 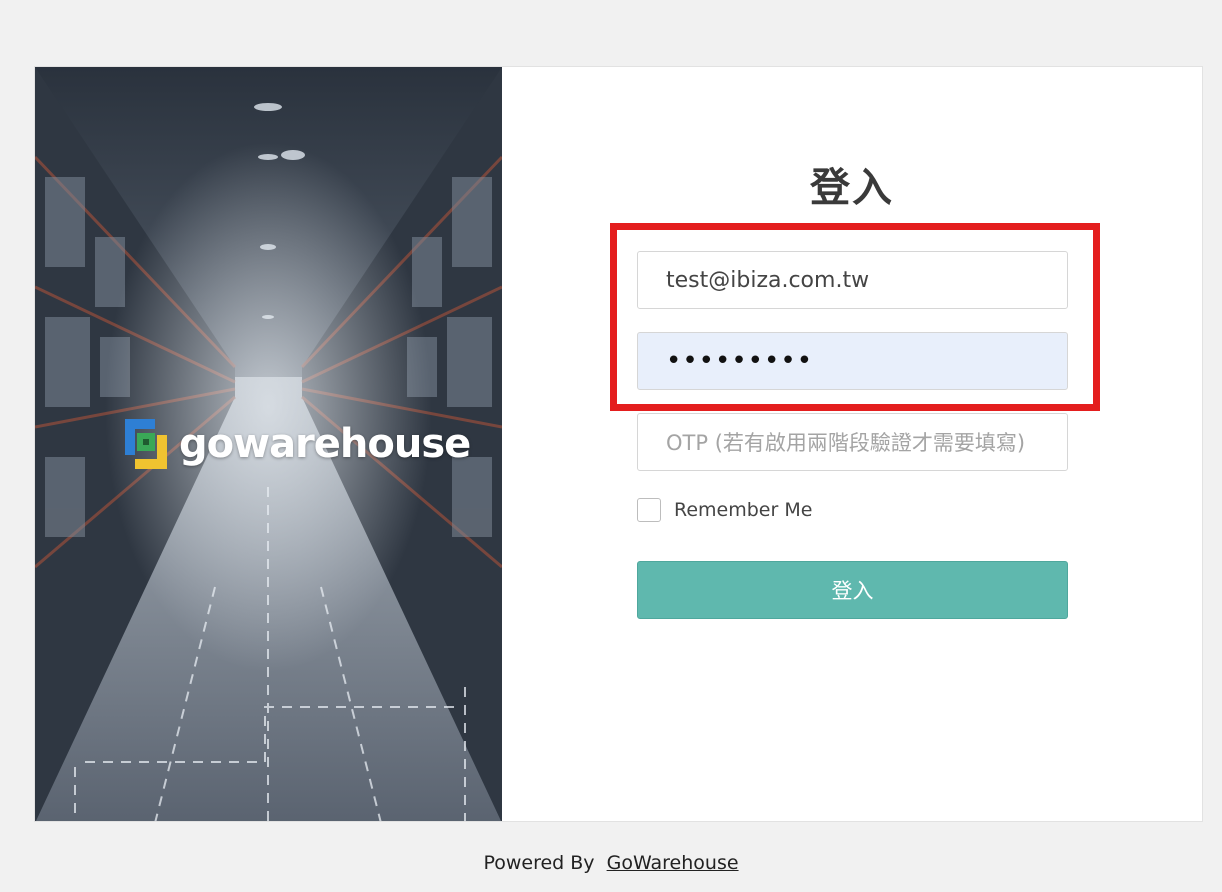 I want to click on remember-me-label: Remember Me, so click(x=743, y=510).